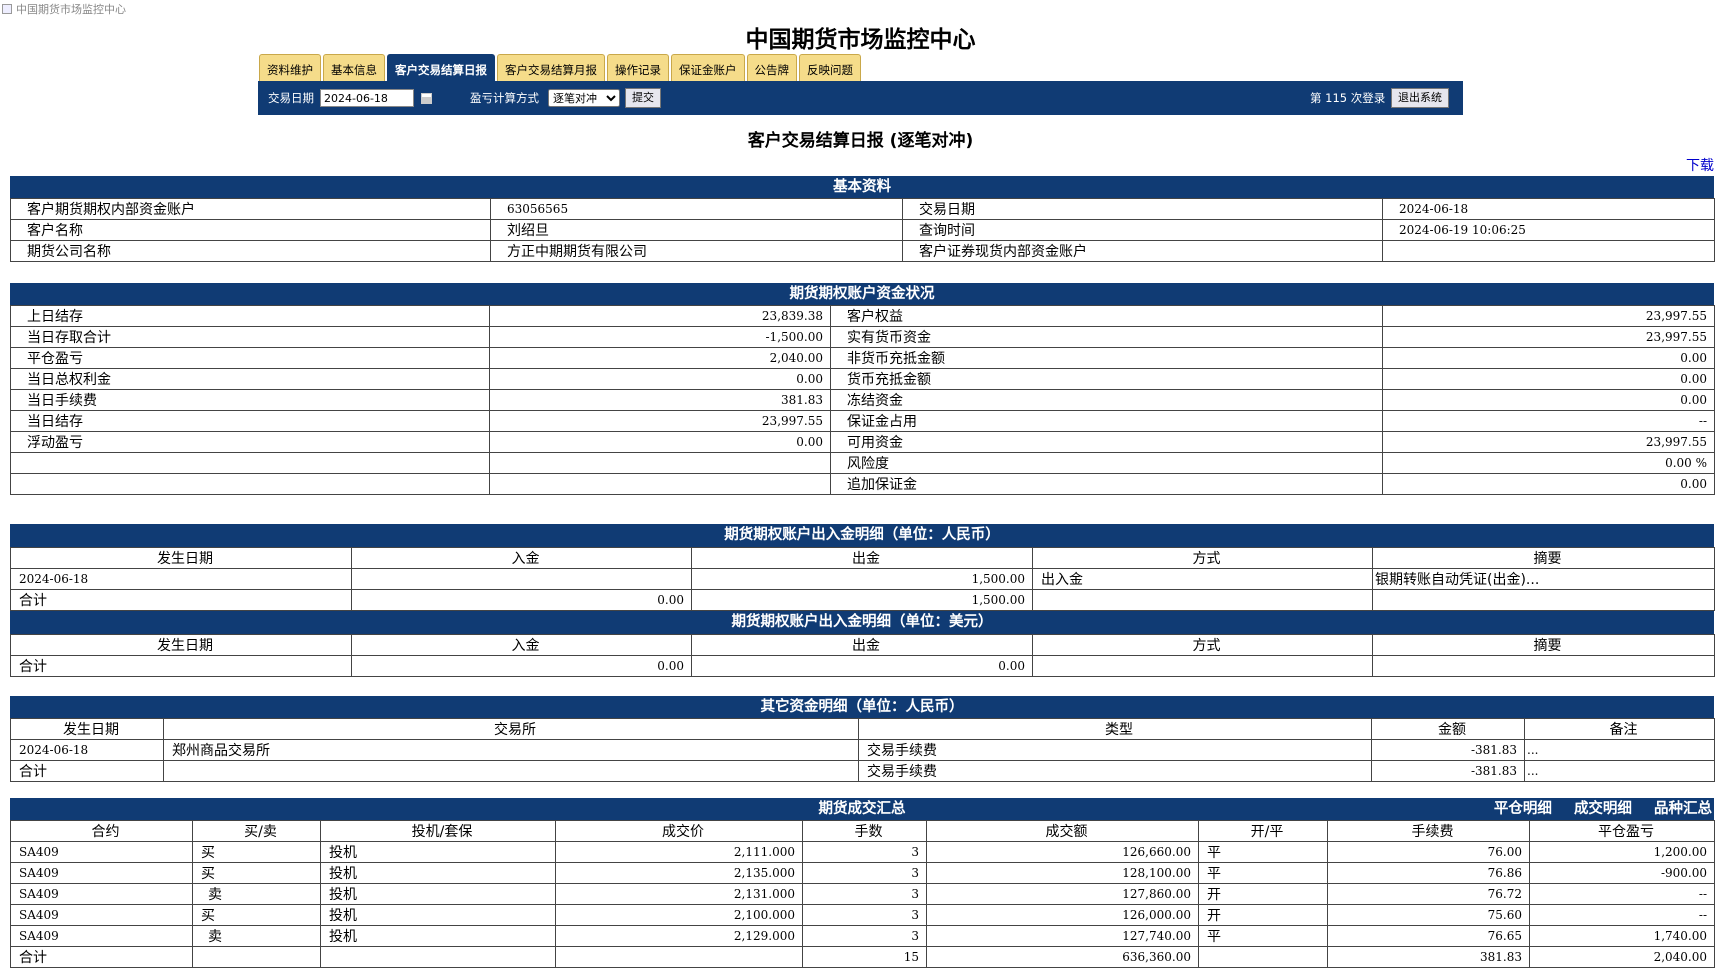 The height and width of the screenshot is (968, 1721). What do you see at coordinates (660, 316) in the screenshot?
I see `table-cell: 23,839.38` at bounding box center [660, 316].